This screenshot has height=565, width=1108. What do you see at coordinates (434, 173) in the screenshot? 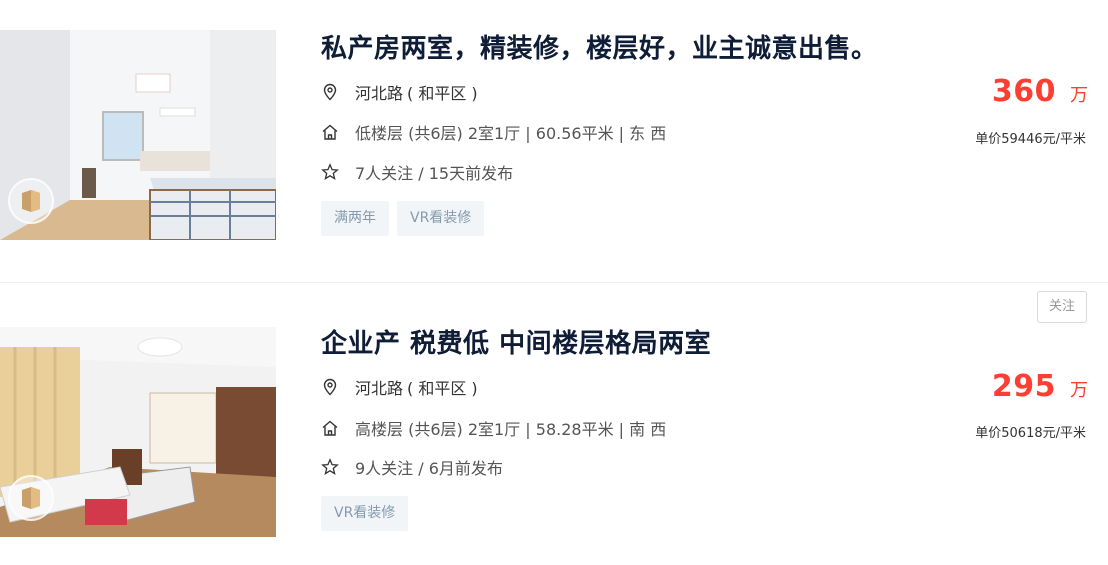
I see `follow-info-text: 7人关注 / 15天前发布` at bounding box center [434, 173].